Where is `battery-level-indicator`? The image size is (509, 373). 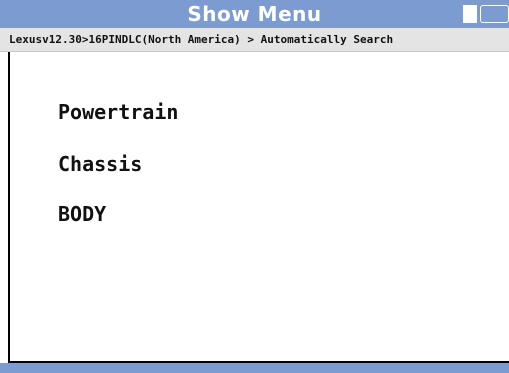 battery-level-indicator is located at coordinates (470, 14).